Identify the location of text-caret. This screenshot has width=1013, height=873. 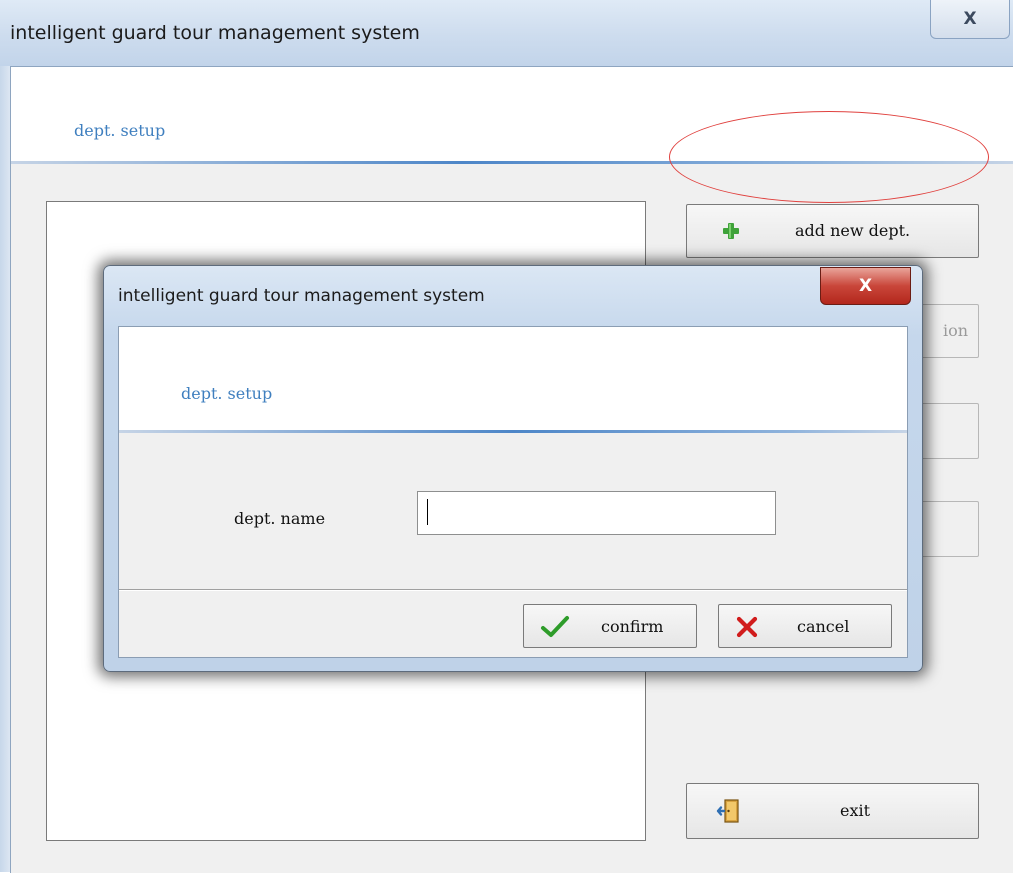
(427, 512).